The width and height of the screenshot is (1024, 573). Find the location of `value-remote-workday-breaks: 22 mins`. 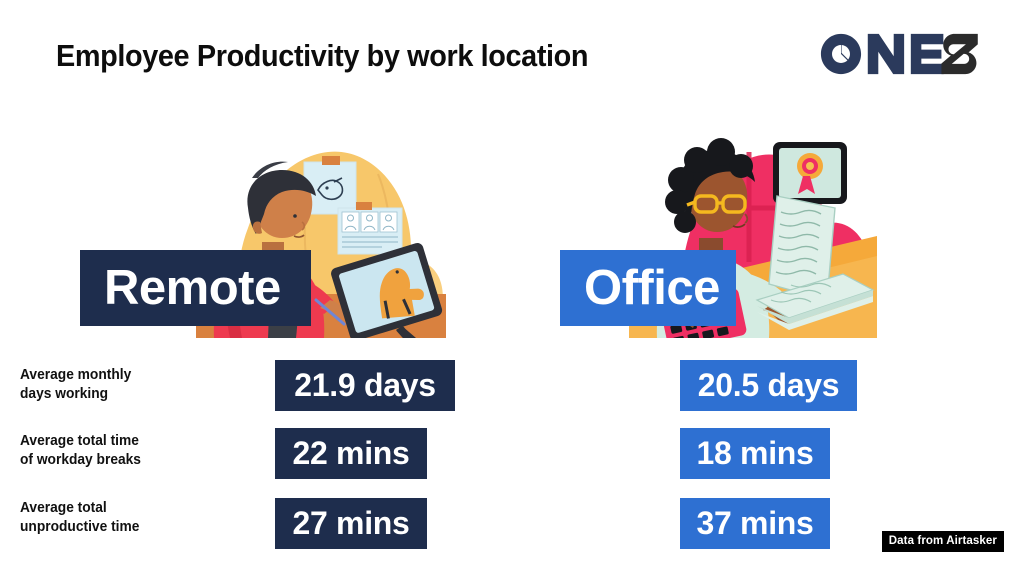

value-remote-workday-breaks: 22 mins is located at coordinates (351, 453).